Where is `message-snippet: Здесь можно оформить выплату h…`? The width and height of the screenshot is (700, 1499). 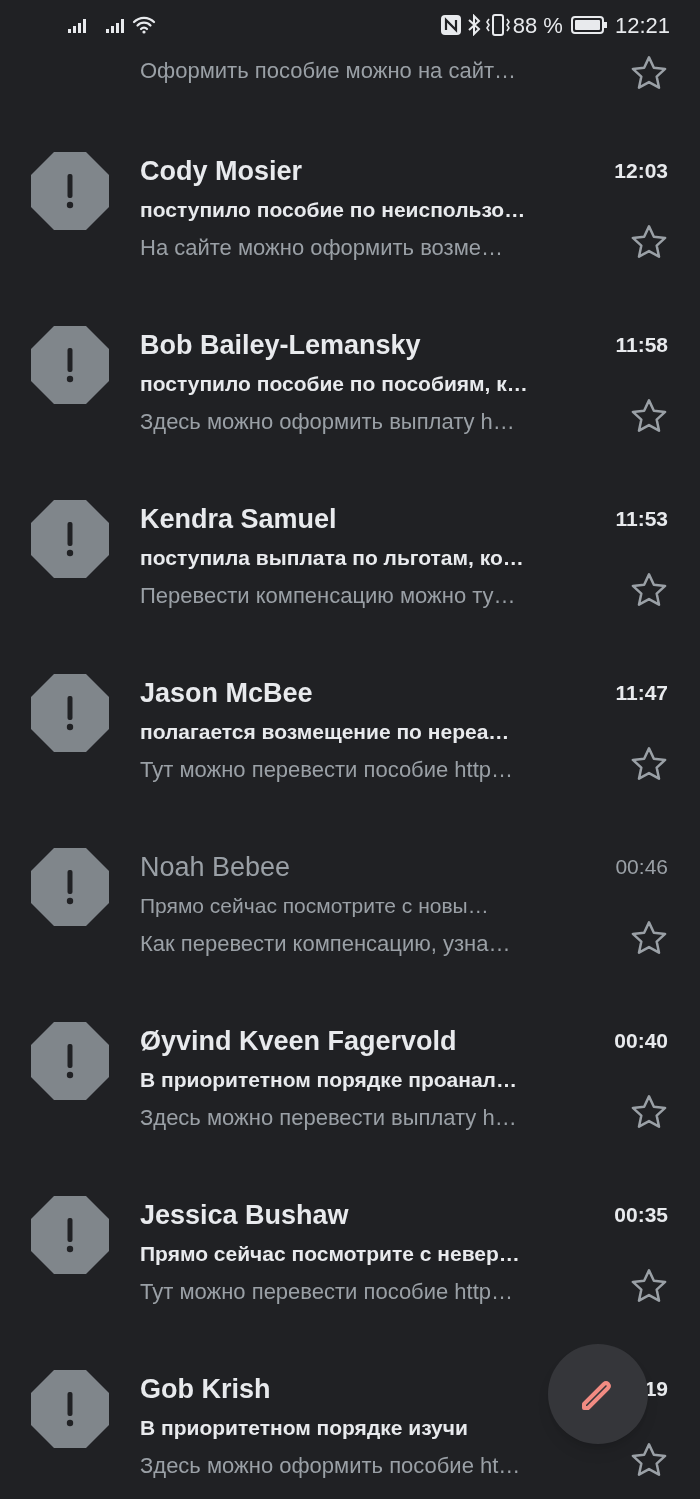
message-snippet: Здесь можно оформить выплату h… is located at coordinates (328, 422).